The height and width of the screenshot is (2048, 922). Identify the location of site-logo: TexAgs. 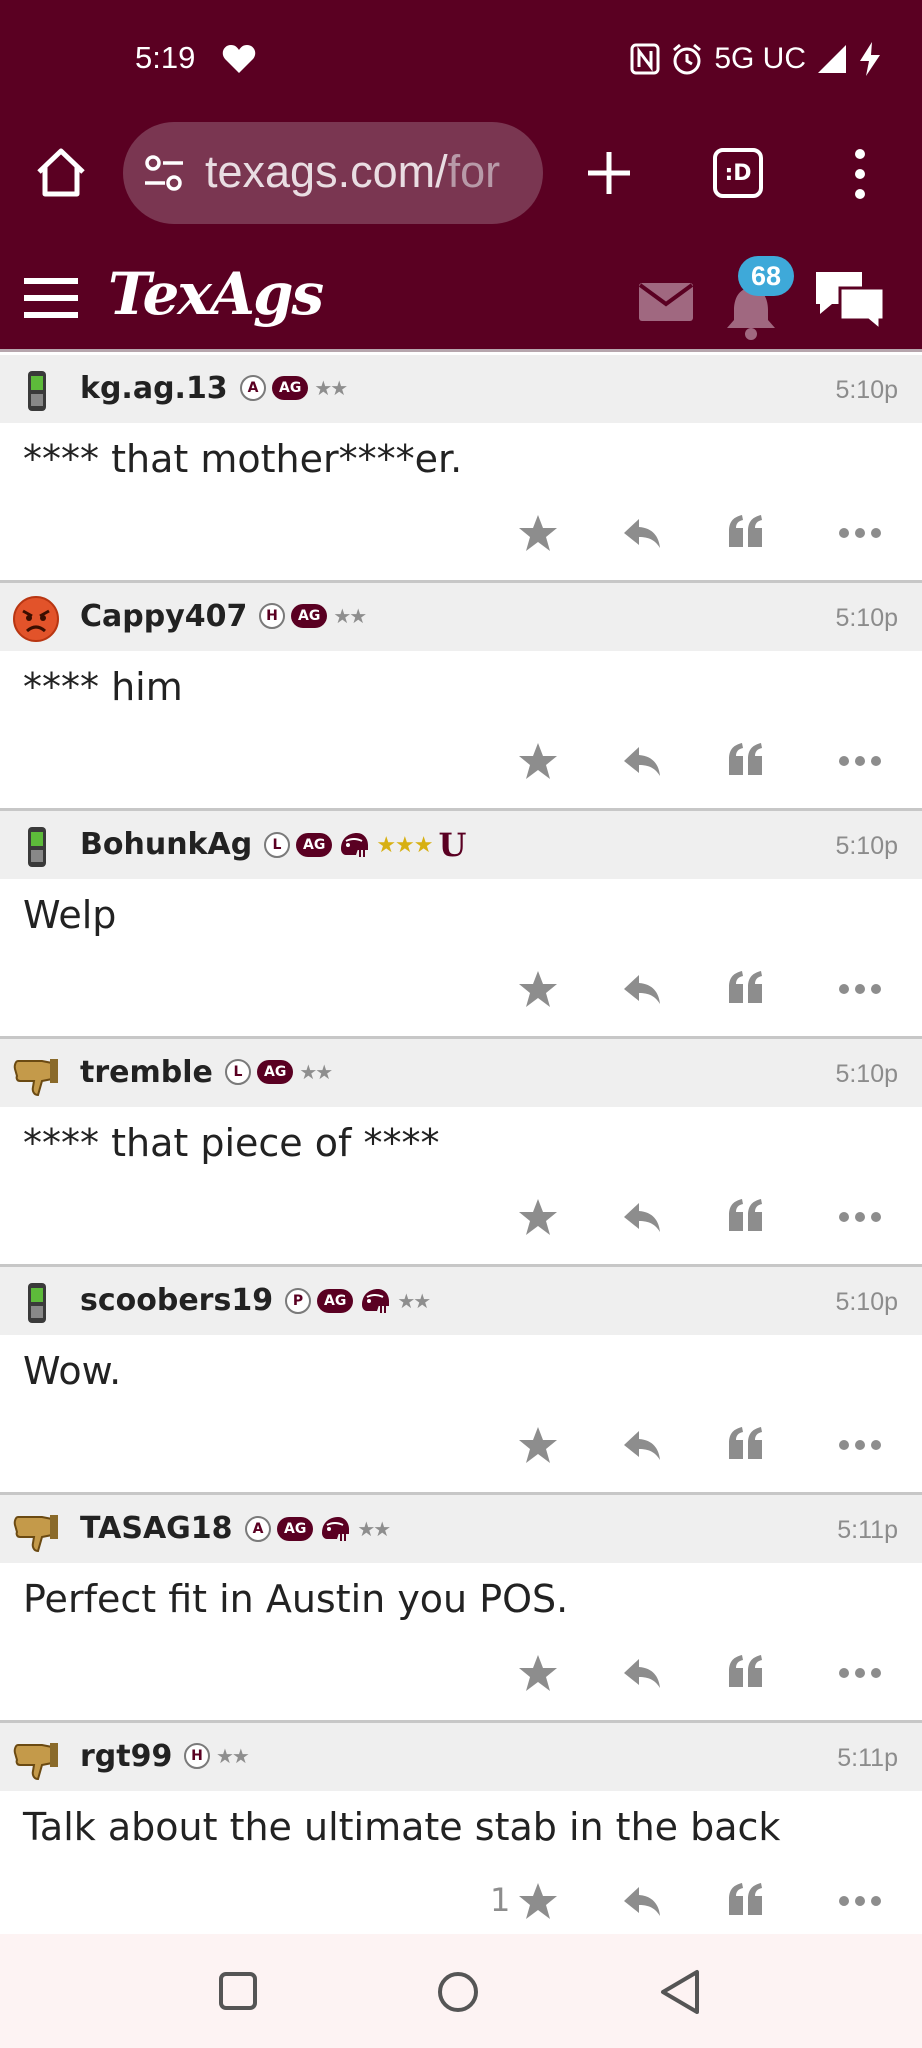
(216, 294).